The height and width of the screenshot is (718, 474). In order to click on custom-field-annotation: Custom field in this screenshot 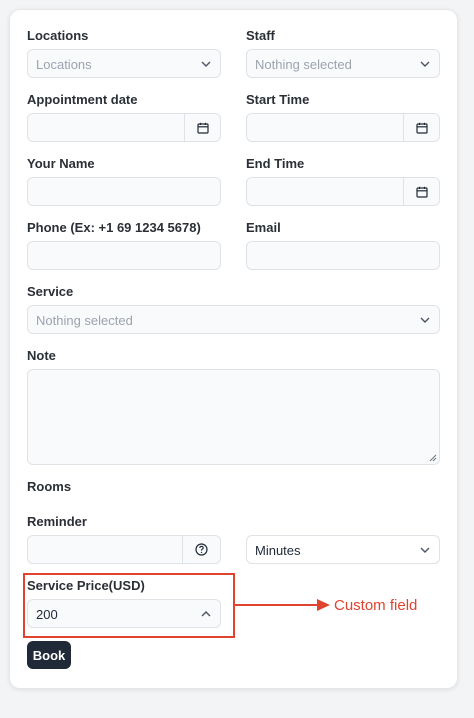, I will do `click(376, 605)`.